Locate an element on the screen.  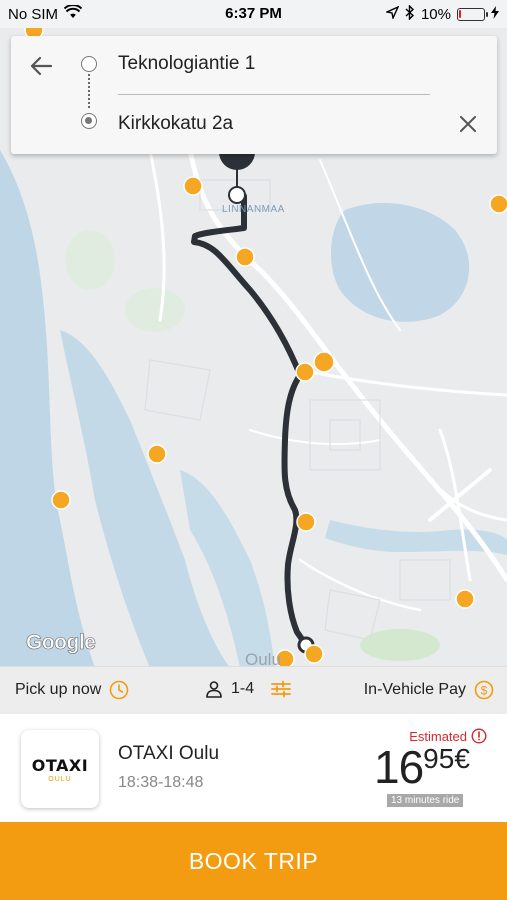
passenger-selector: 1-4 is located at coordinates (248, 689).